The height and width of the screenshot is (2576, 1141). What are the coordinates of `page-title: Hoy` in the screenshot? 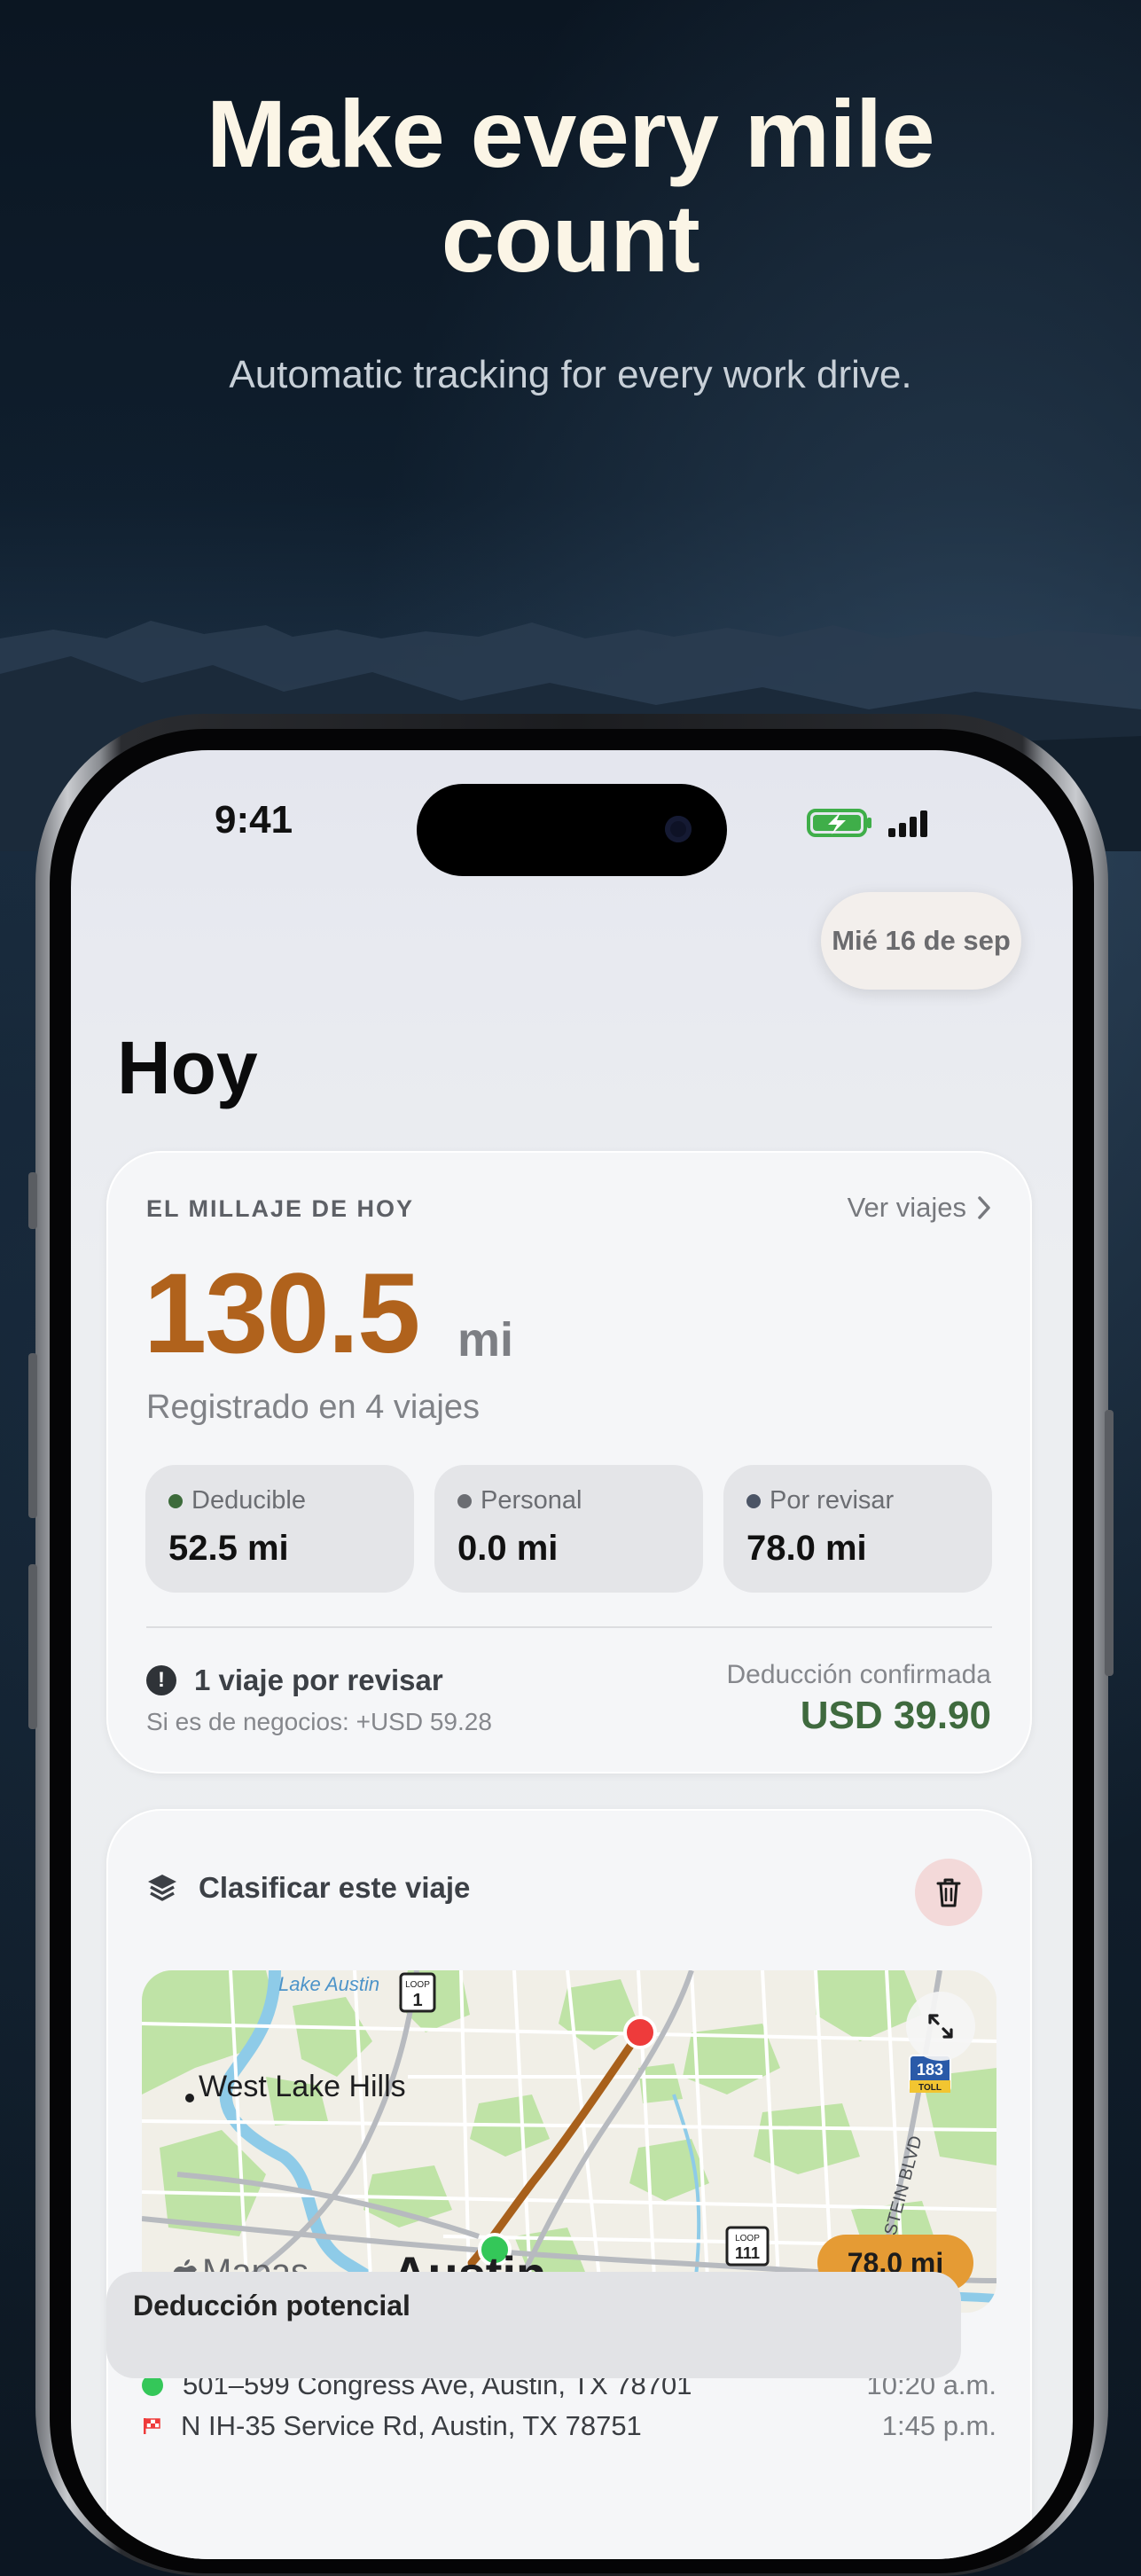 It's located at (187, 1067).